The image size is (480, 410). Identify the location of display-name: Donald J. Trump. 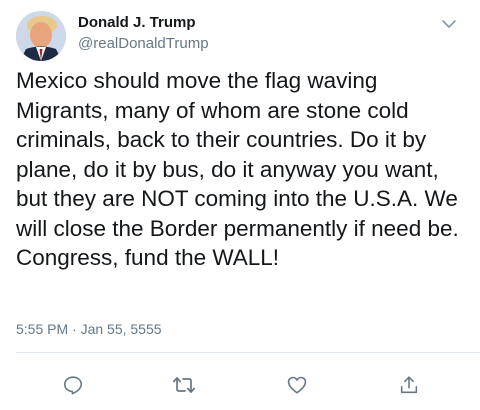
(137, 22).